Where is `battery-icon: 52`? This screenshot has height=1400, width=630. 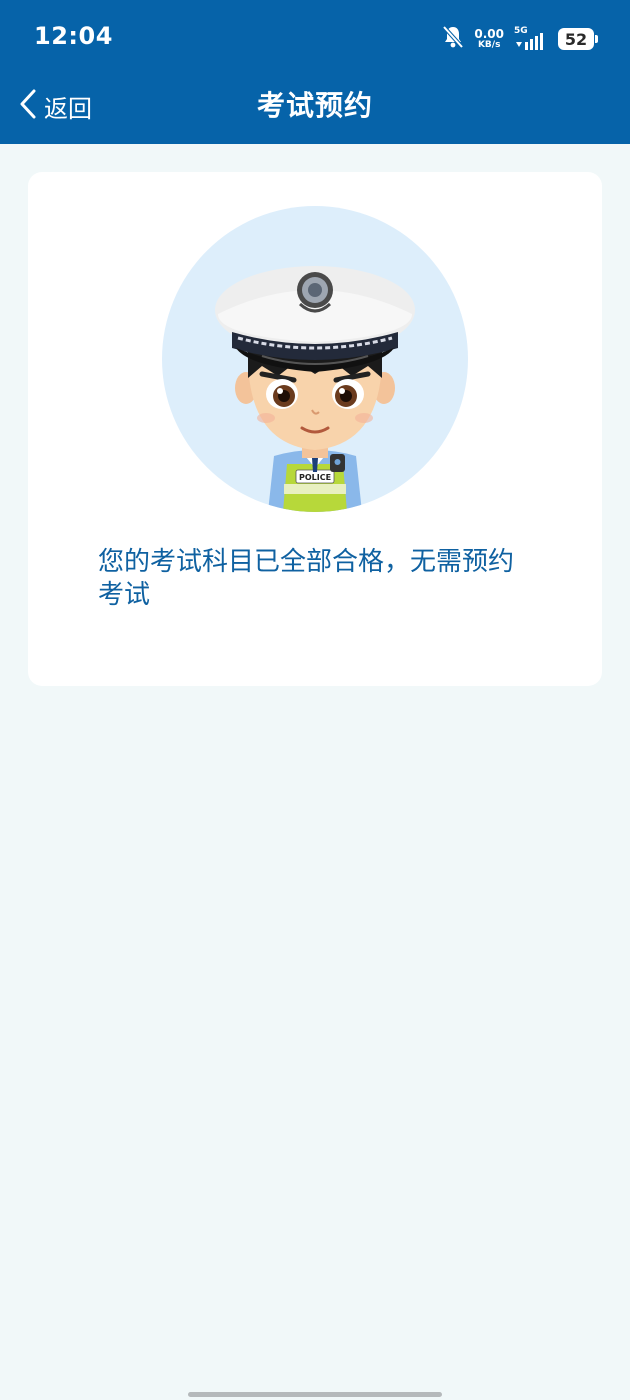 battery-icon: 52 is located at coordinates (578, 39).